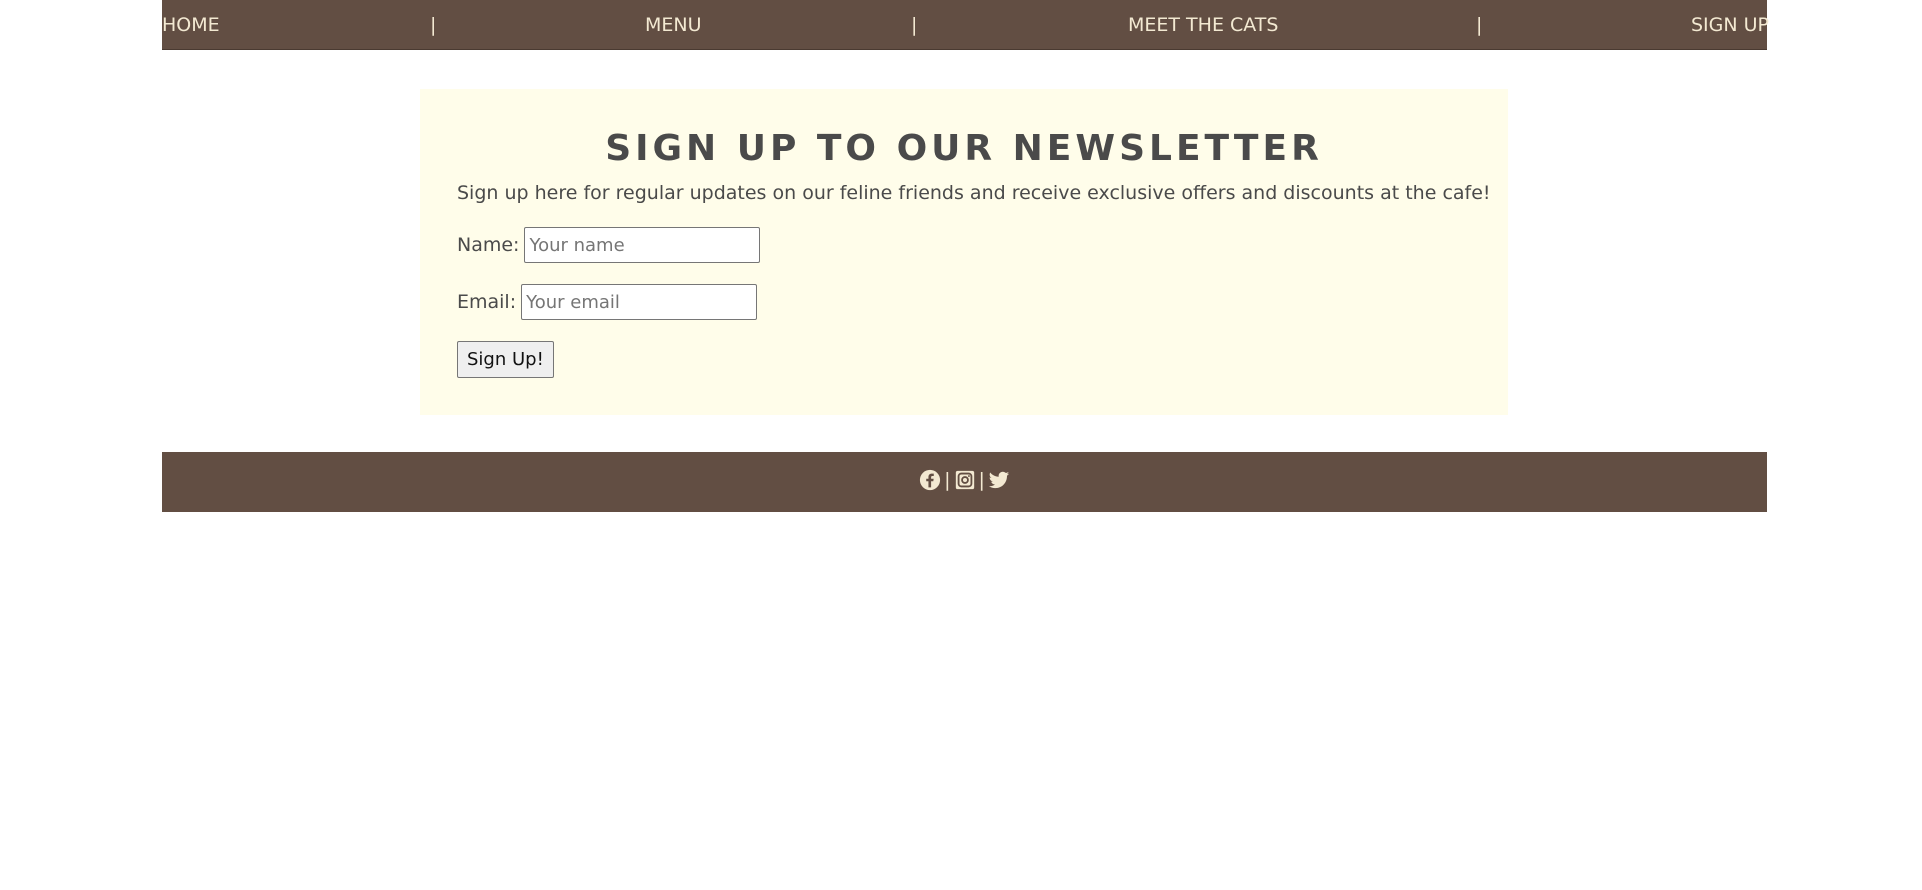 The width and height of the screenshot is (1922, 890). I want to click on name-input, so click(642, 245).